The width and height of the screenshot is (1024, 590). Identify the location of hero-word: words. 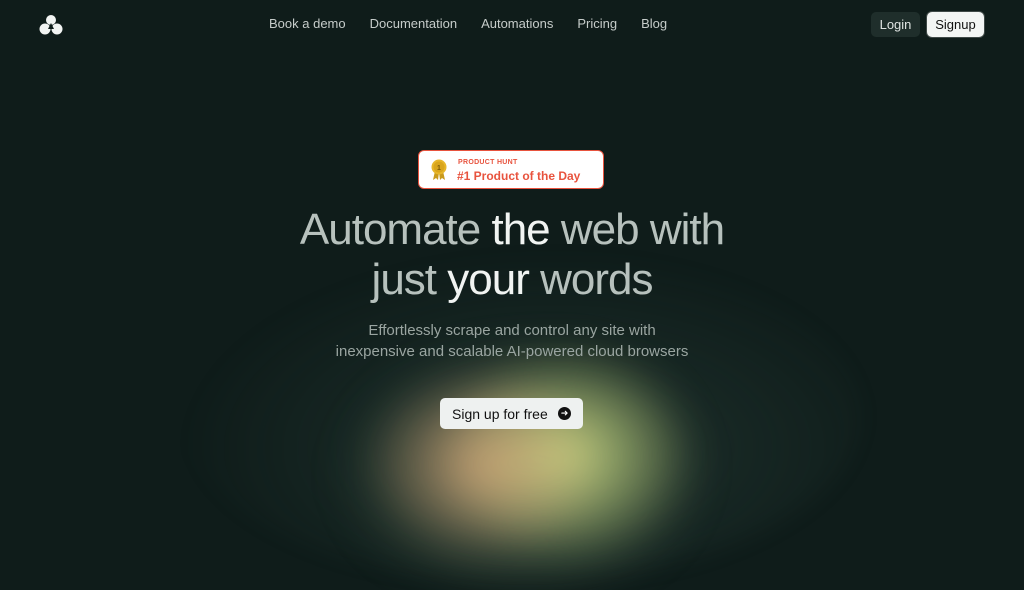
(590, 279).